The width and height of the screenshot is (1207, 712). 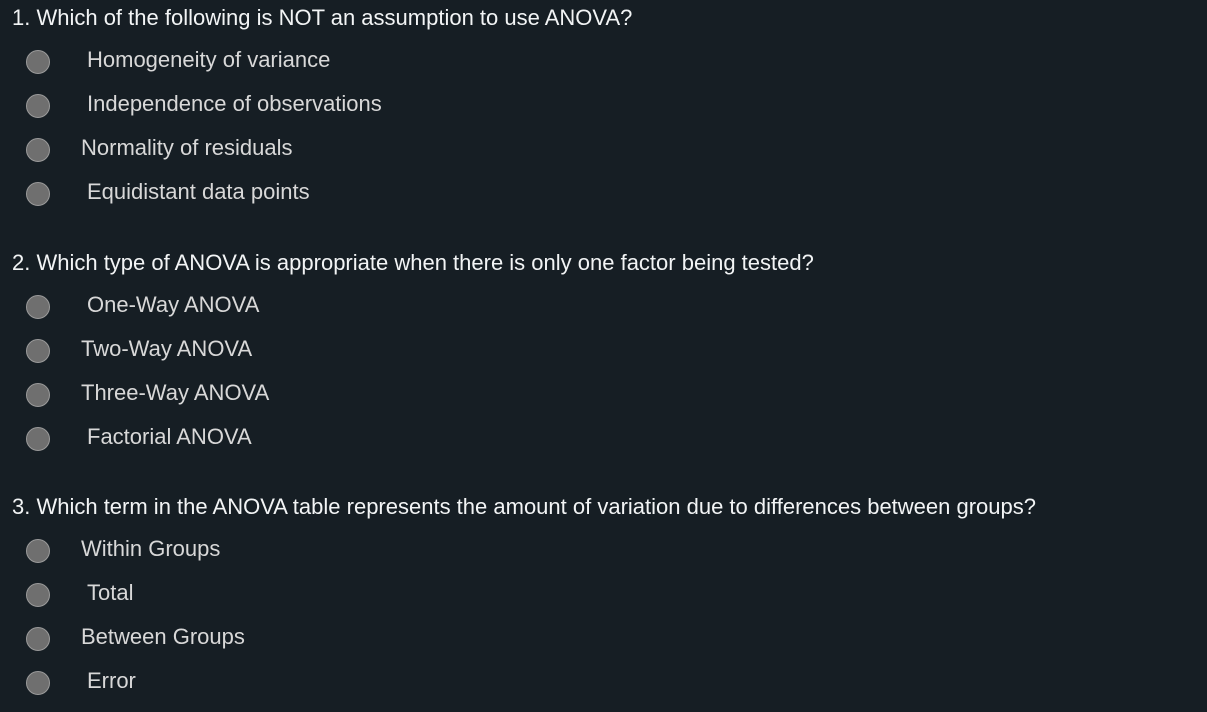 I want to click on q2-option-4: Factorial ANOVA, so click(x=609, y=441).